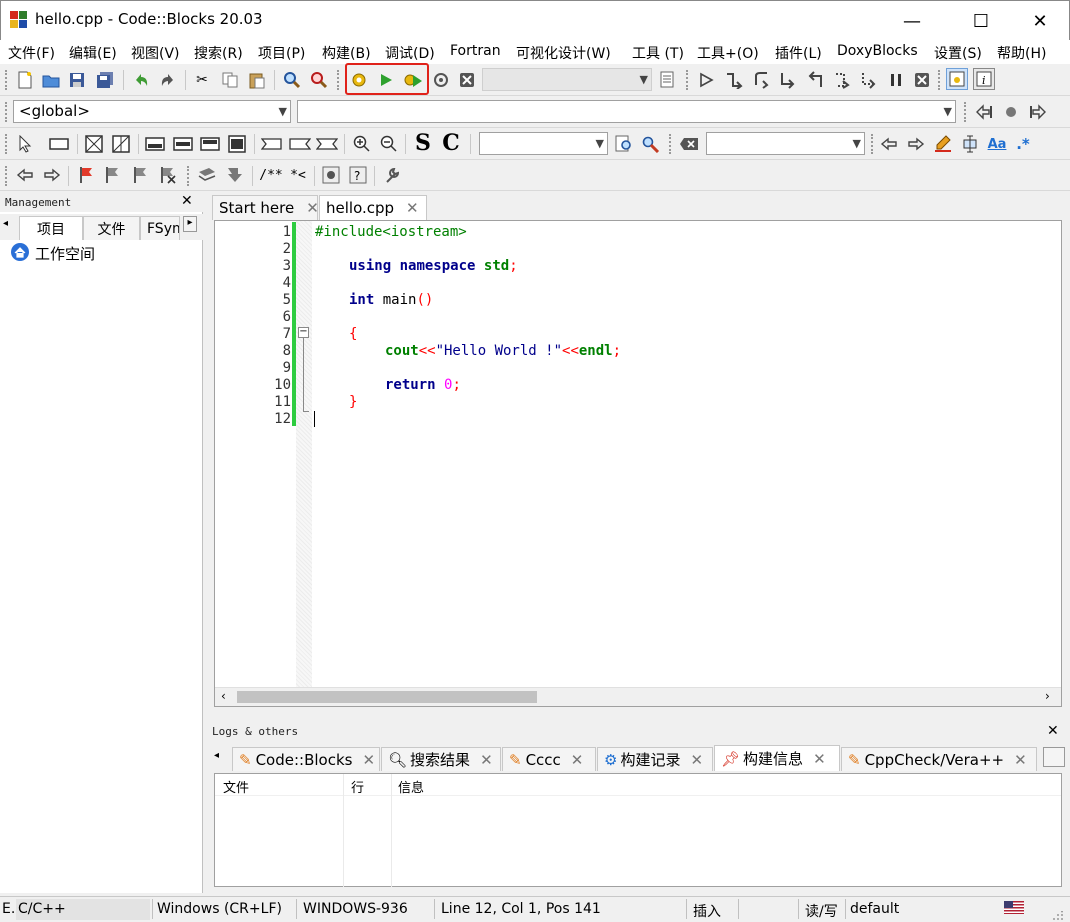 The image size is (1070, 922). Describe the element at coordinates (423, 143) in the screenshot. I see `symbols-s-button: S` at that location.